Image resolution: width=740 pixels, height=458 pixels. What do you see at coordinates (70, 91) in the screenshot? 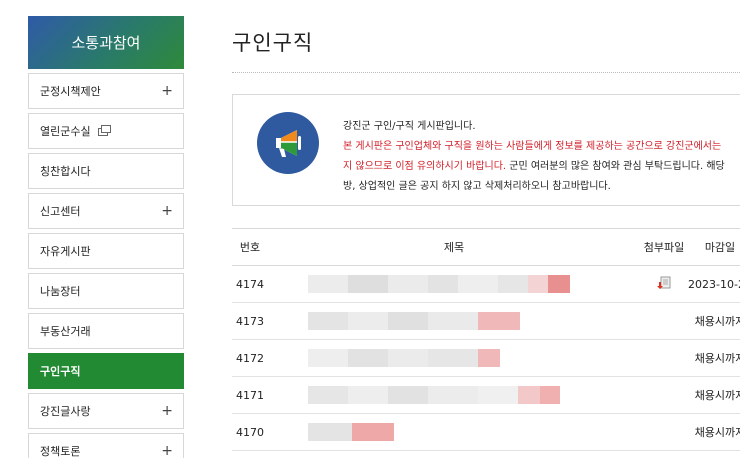
I see `sidebar-item-label: 군정시책제안` at bounding box center [70, 91].